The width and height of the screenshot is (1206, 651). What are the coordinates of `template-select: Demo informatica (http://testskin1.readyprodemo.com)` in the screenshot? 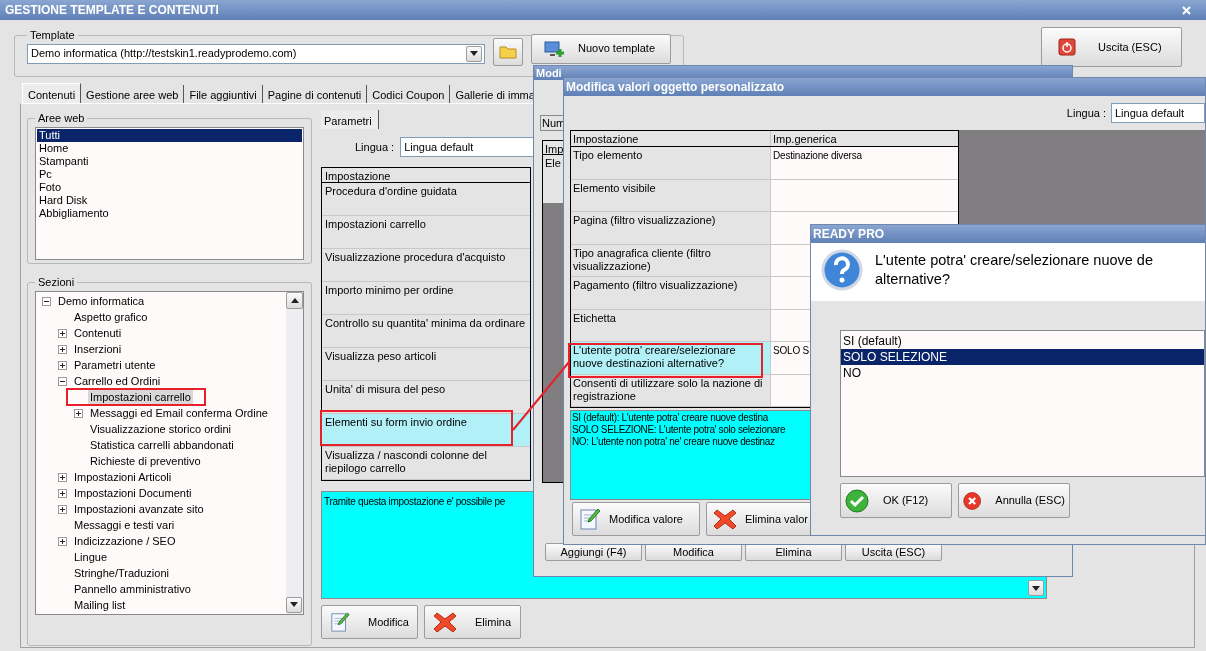 It's located at (256, 53).